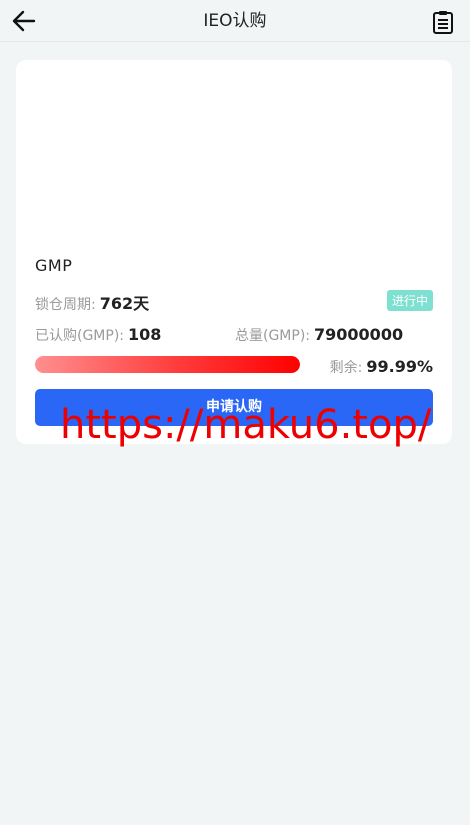 The image size is (470, 825). I want to click on total-value: 79000000, so click(359, 334).